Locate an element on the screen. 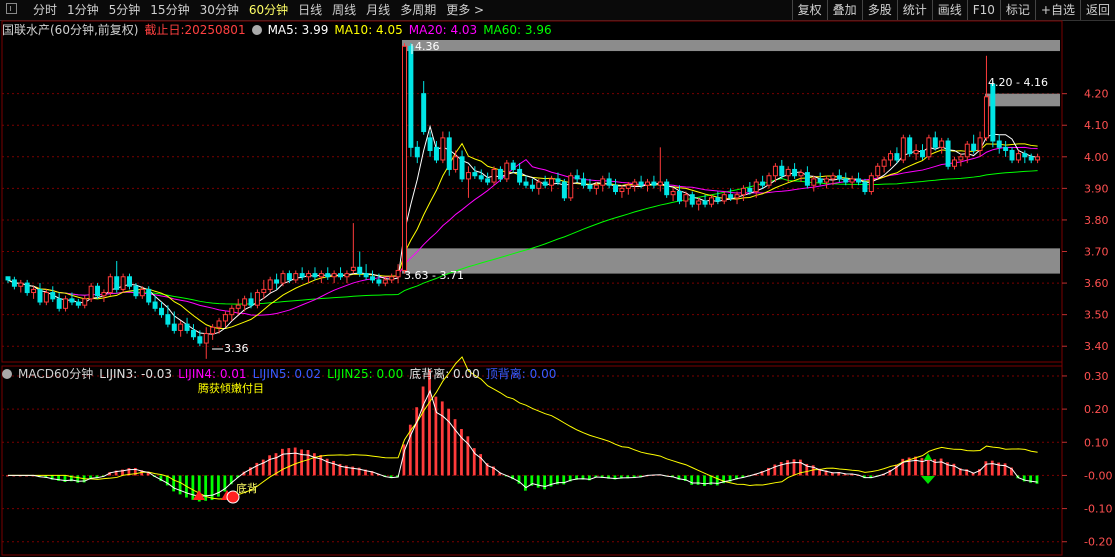 The image size is (1115, 557). price-tick-label-0: 4.20 is located at coordinates (1096, 94).